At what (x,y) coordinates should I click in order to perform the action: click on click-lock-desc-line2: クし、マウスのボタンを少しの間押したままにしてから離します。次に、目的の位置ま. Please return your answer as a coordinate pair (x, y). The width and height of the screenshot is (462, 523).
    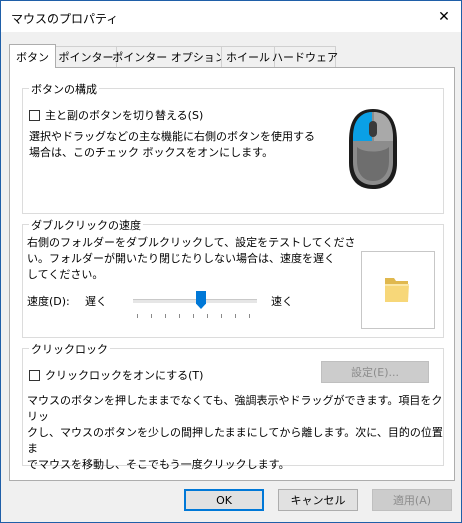
    Looking at the image, I should click on (235, 440).